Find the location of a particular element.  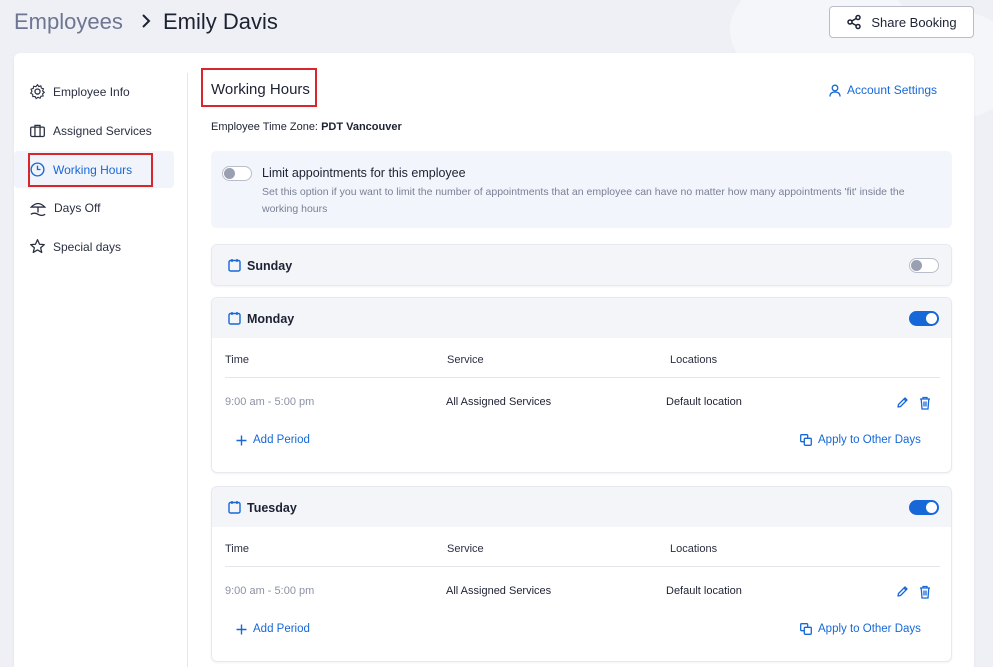

share-icon is located at coordinates (854, 22).